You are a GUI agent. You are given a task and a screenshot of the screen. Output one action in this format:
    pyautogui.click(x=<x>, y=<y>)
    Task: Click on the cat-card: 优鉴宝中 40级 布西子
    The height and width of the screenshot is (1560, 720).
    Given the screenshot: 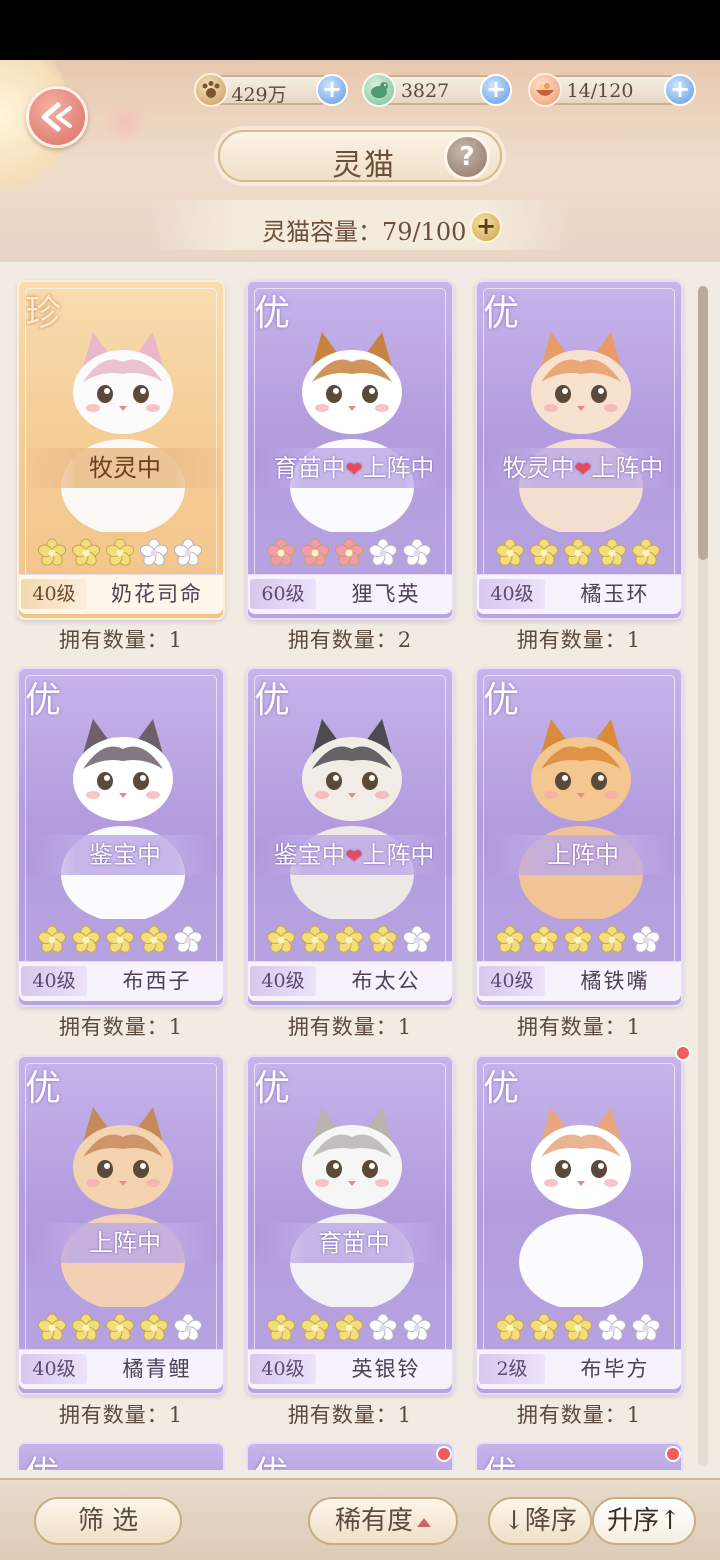 What is the action you would take?
    pyautogui.click(x=121, y=837)
    